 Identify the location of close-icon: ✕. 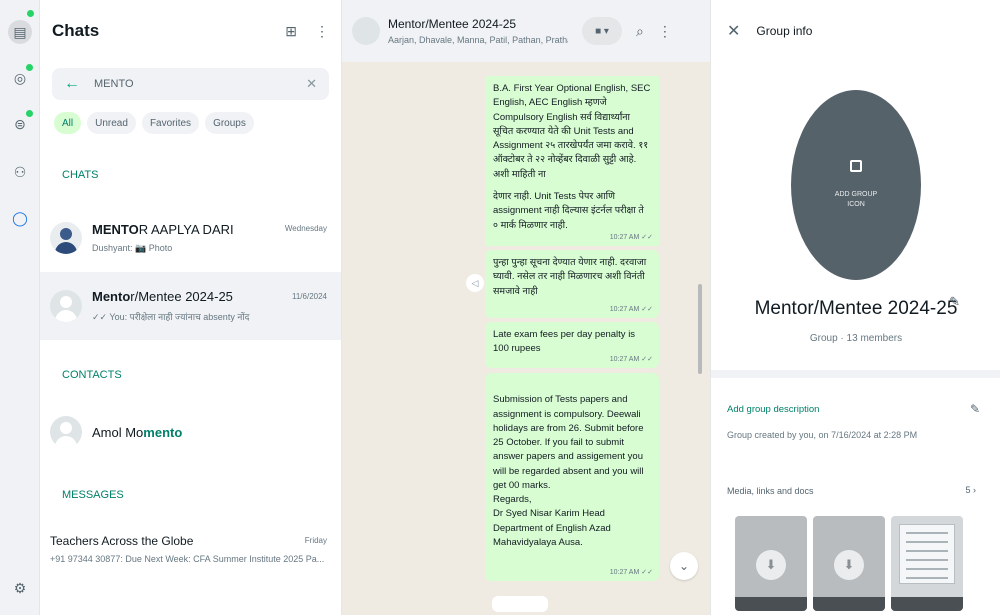
(733, 31).